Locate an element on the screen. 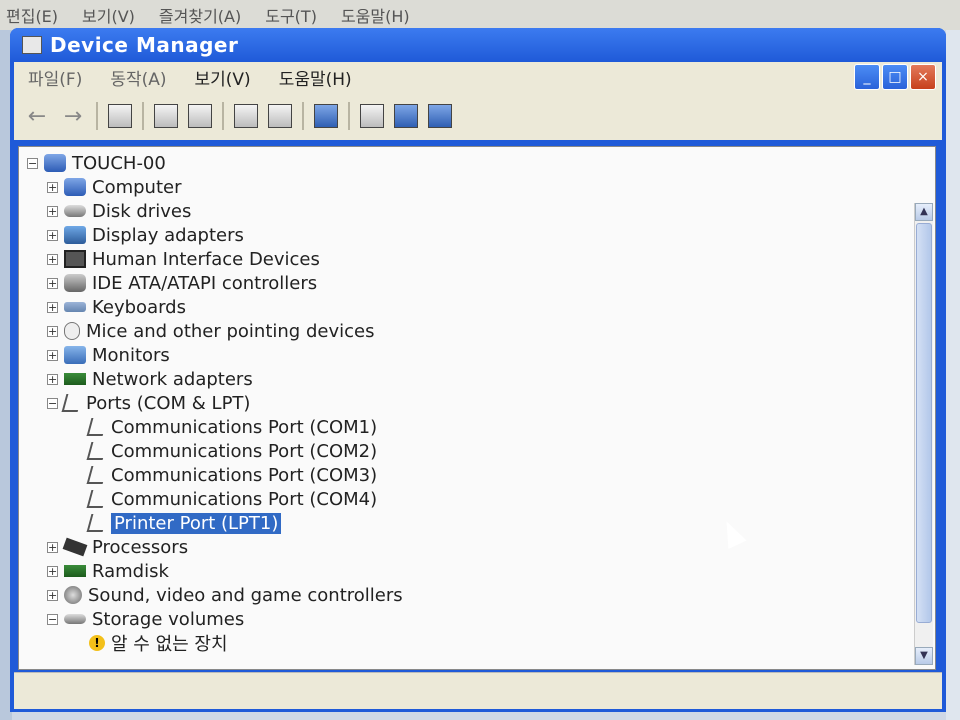 This screenshot has height=720, width=960. tree-category-item: + Computer is located at coordinates (215, 187).